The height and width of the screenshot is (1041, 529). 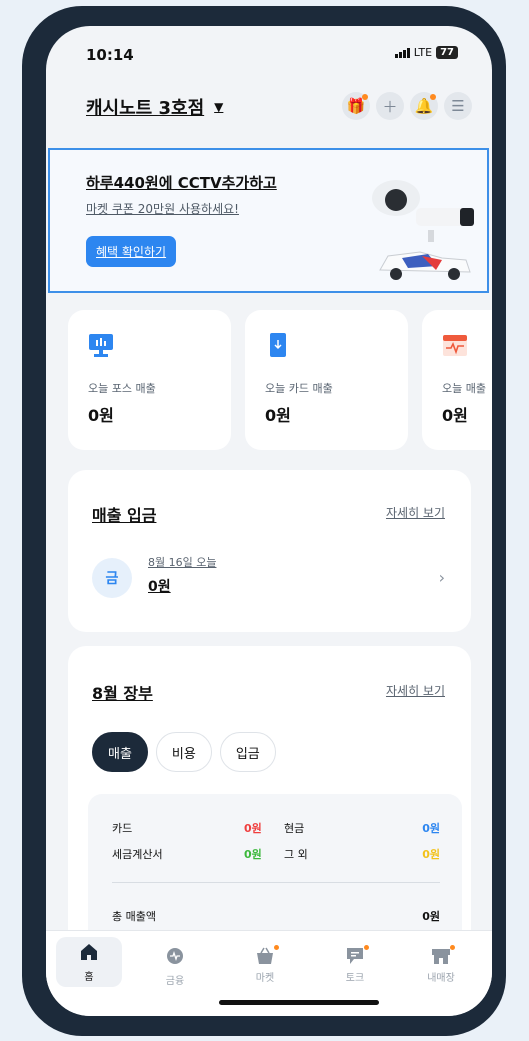 I want to click on pos-monitor-icon, so click(x=101, y=345).